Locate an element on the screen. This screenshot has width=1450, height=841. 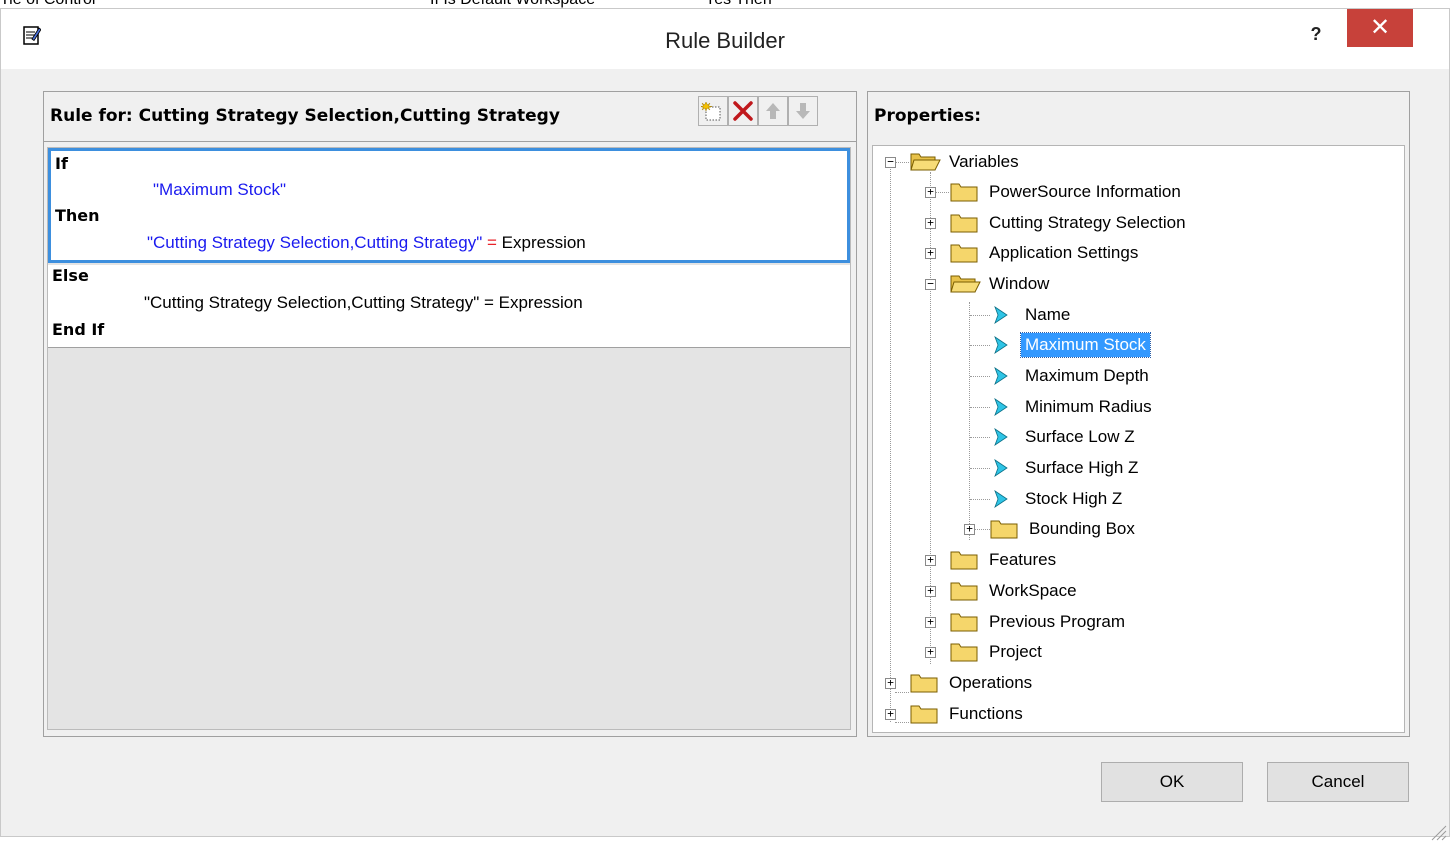
node-label: Variables is located at coordinates (984, 161).